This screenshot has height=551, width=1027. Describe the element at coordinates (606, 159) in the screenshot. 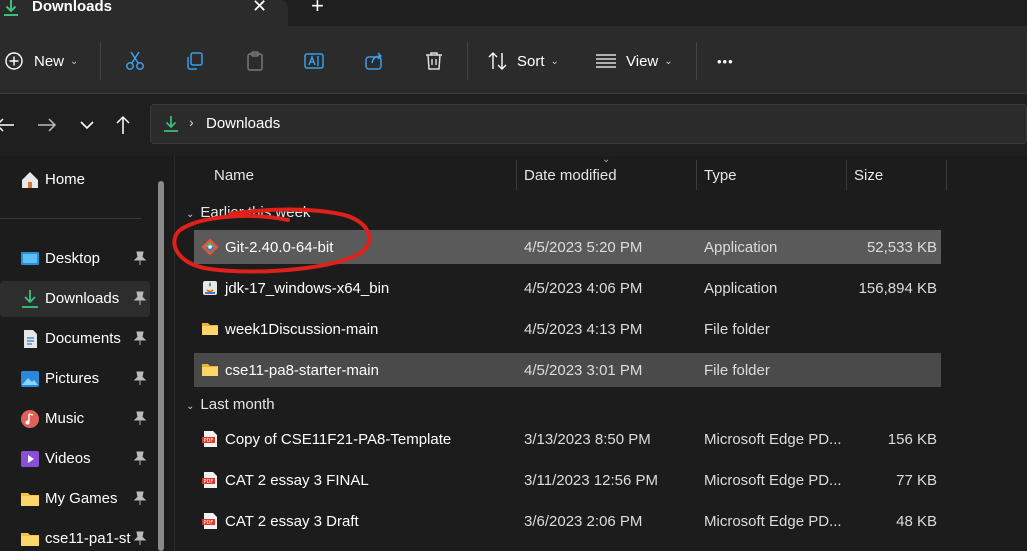

I see `sort-indicator-icon: ⌄` at that location.